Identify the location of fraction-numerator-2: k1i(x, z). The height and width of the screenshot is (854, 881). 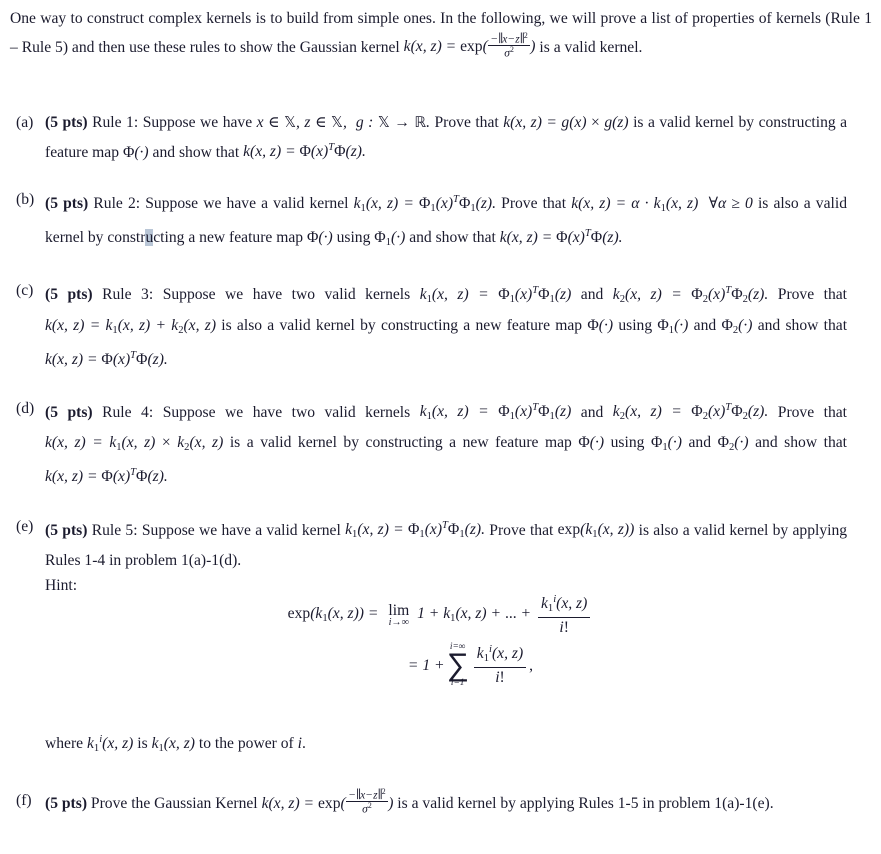
(500, 656).